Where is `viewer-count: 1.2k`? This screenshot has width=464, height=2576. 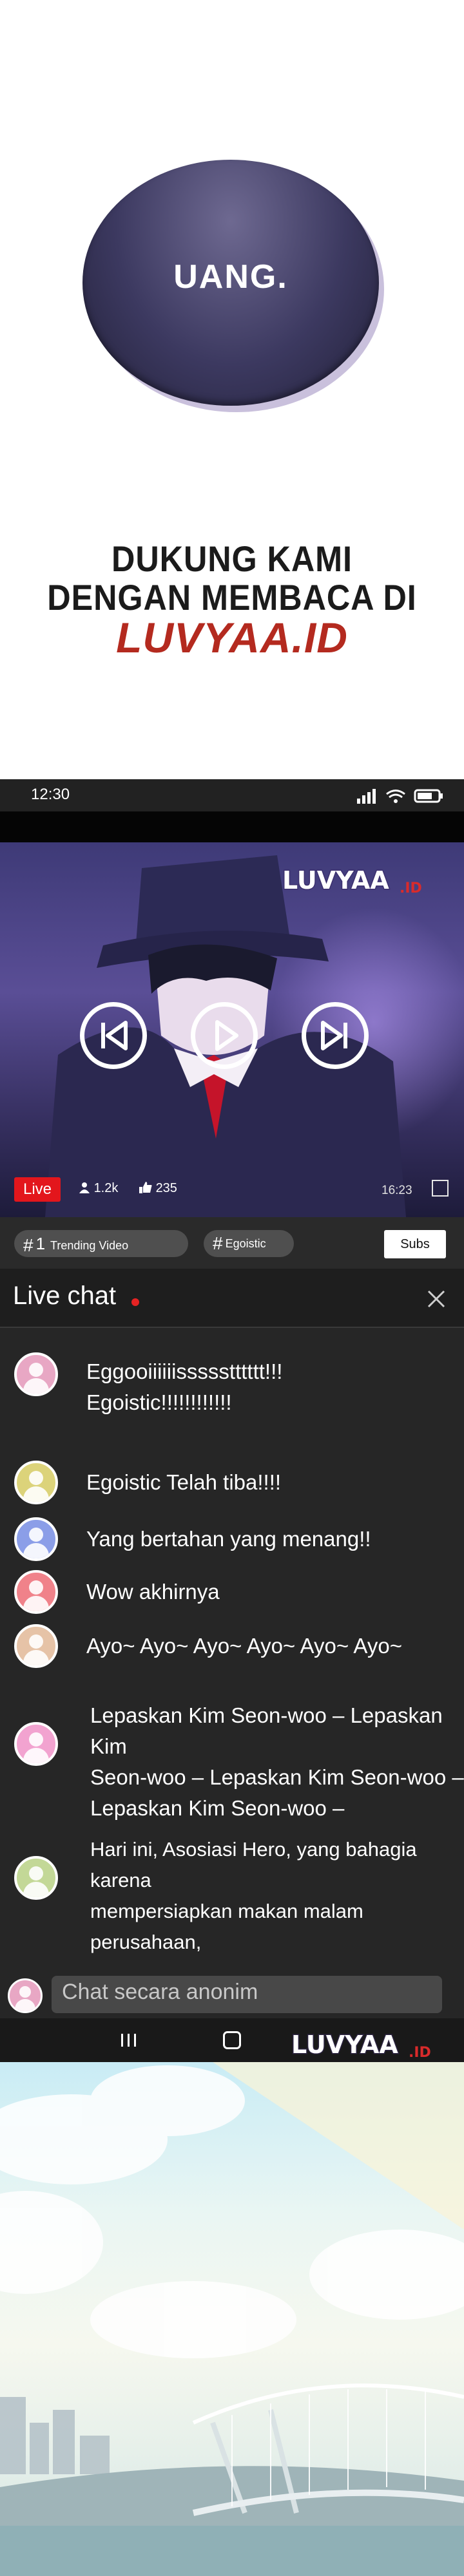 viewer-count: 1.2k is located at coordinates (98, 1189).